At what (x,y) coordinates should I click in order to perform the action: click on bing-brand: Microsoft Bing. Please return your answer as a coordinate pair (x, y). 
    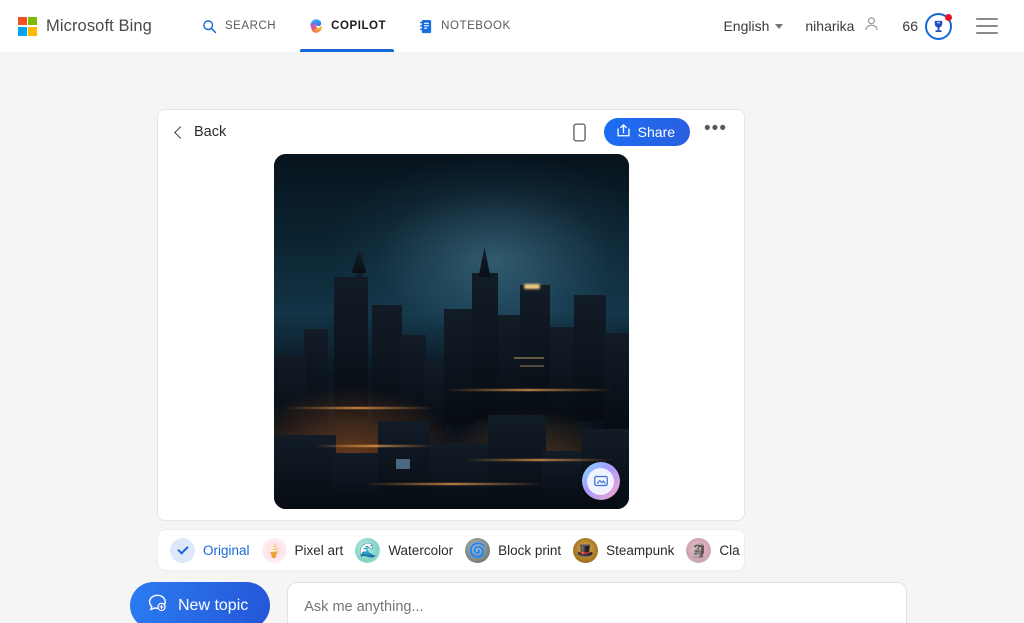
    Looking at the image, I should click on (85, 26).